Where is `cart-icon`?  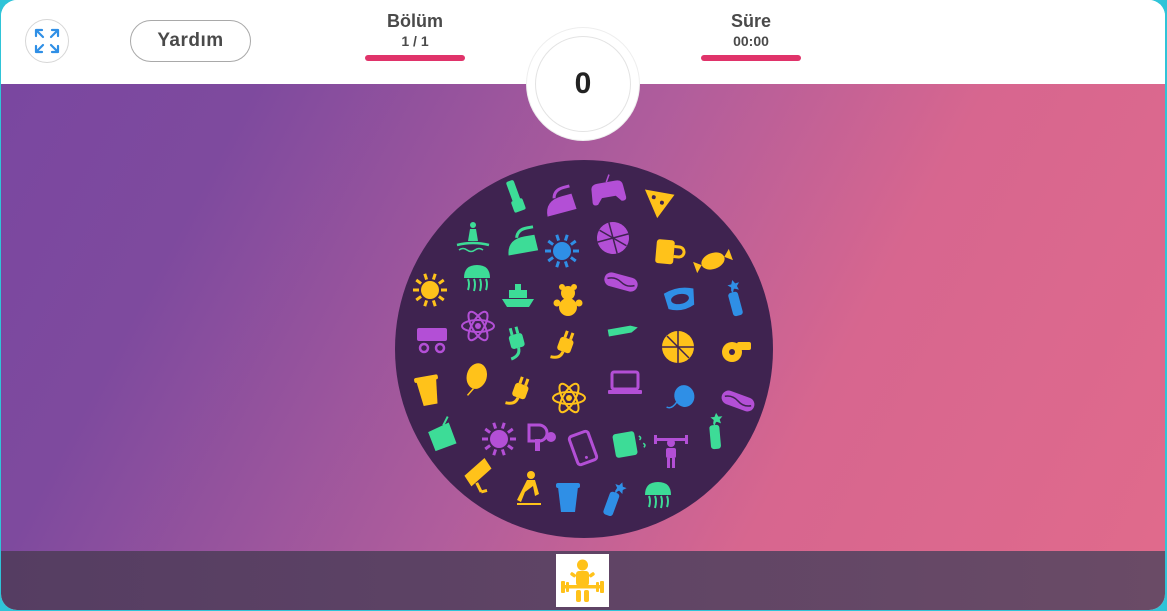 cart-icon is located at coordinates (432, 341).